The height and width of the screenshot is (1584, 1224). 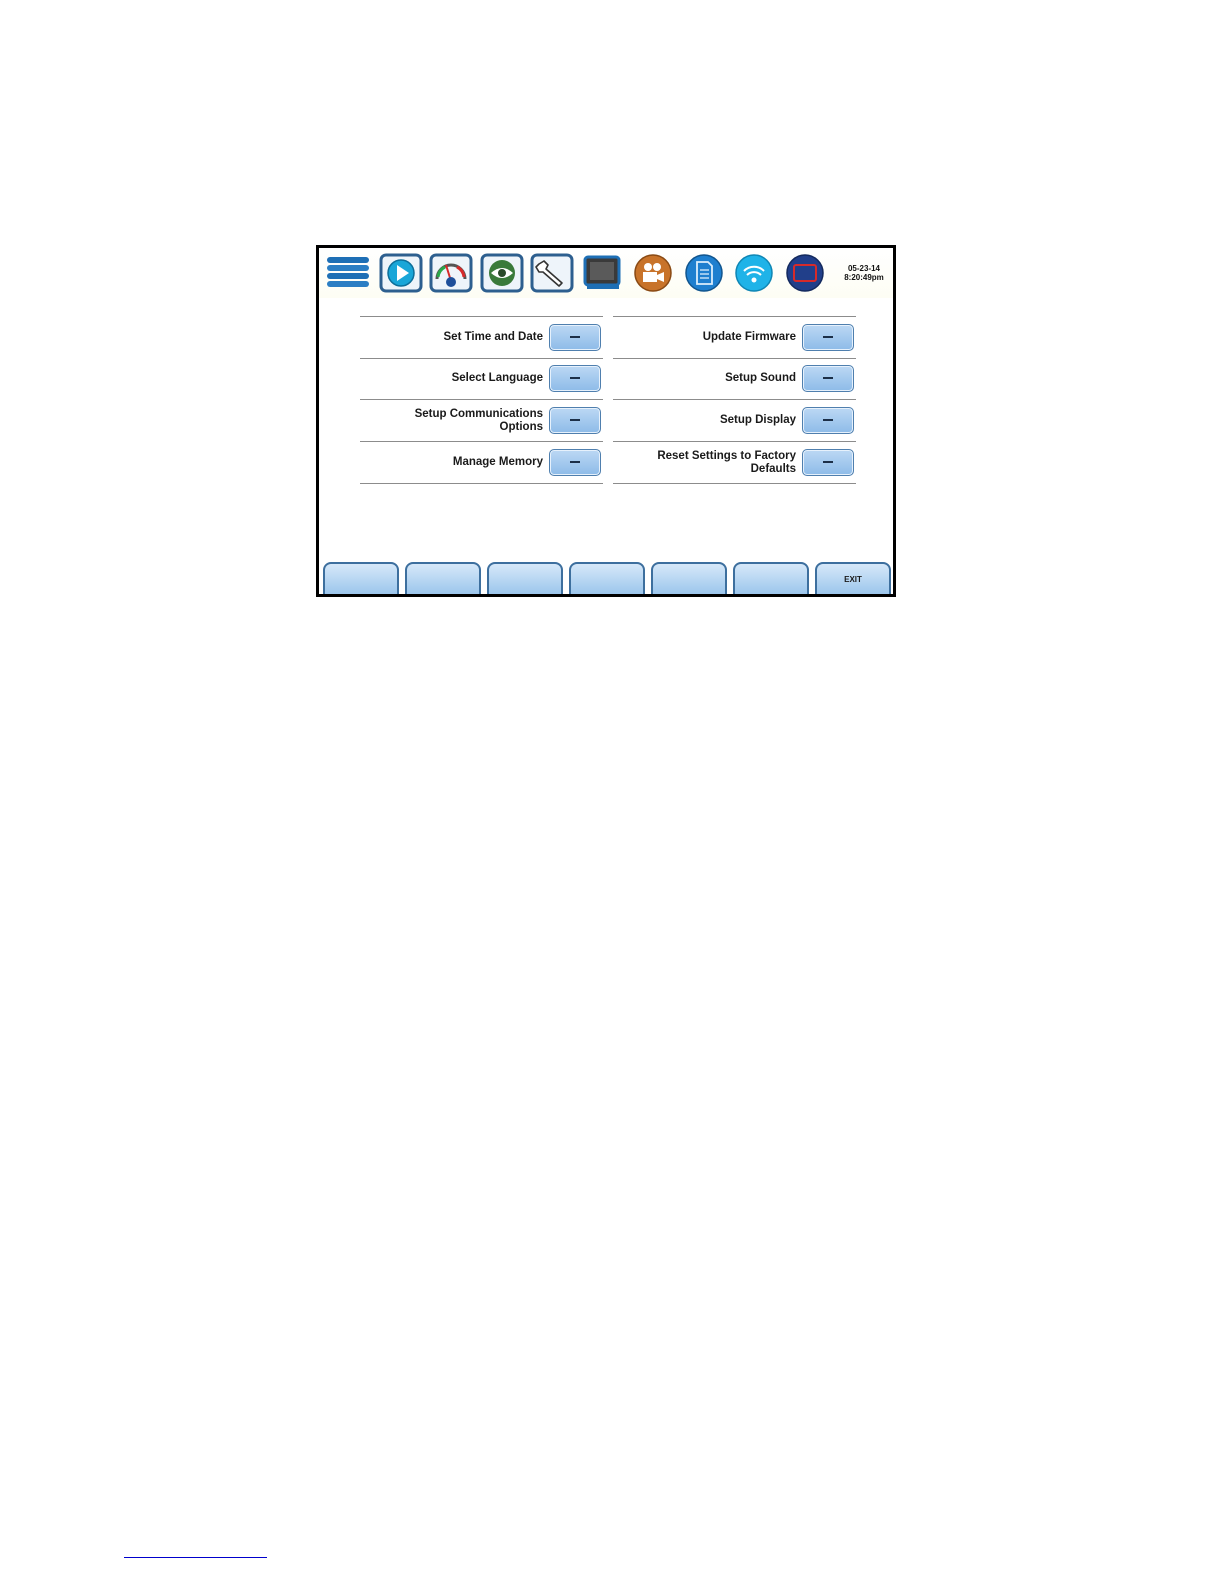 I want to click on document-icon, so click(x=704, y=273).